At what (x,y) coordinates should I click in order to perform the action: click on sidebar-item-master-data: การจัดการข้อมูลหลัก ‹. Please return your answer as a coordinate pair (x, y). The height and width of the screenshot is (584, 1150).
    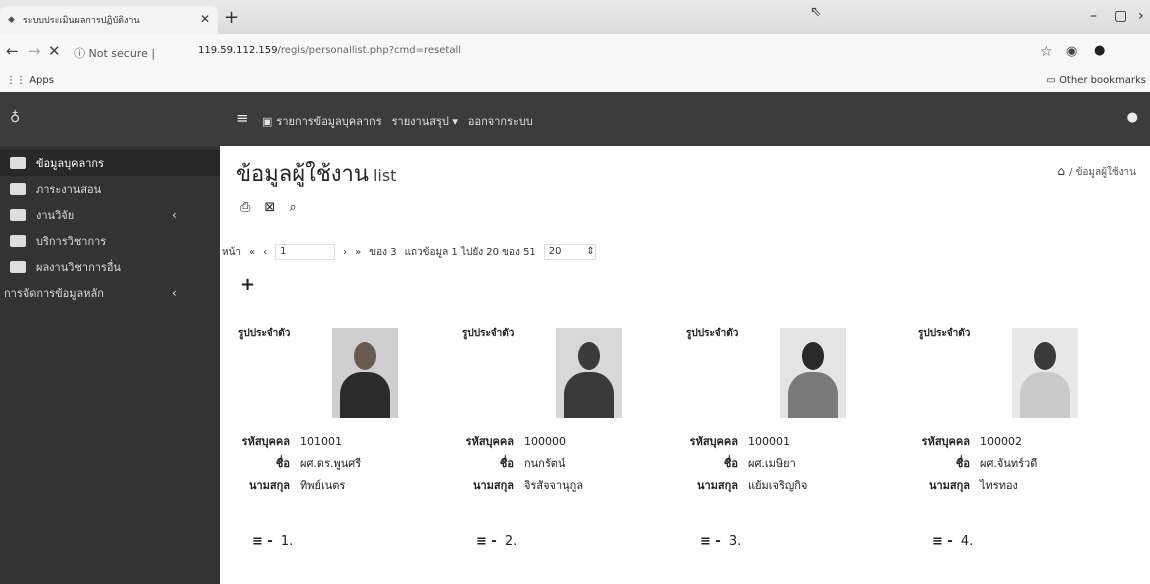
    Looking at the image, I should click on (110, 293).